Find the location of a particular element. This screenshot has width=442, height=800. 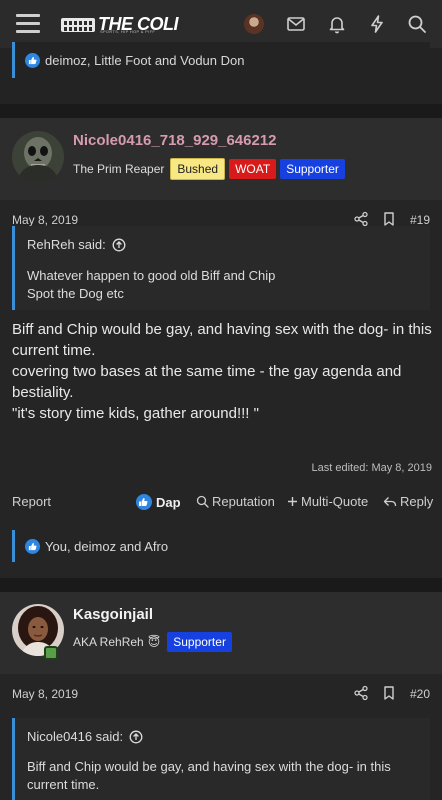

report-button: Report is located at coordinates (31, 501).